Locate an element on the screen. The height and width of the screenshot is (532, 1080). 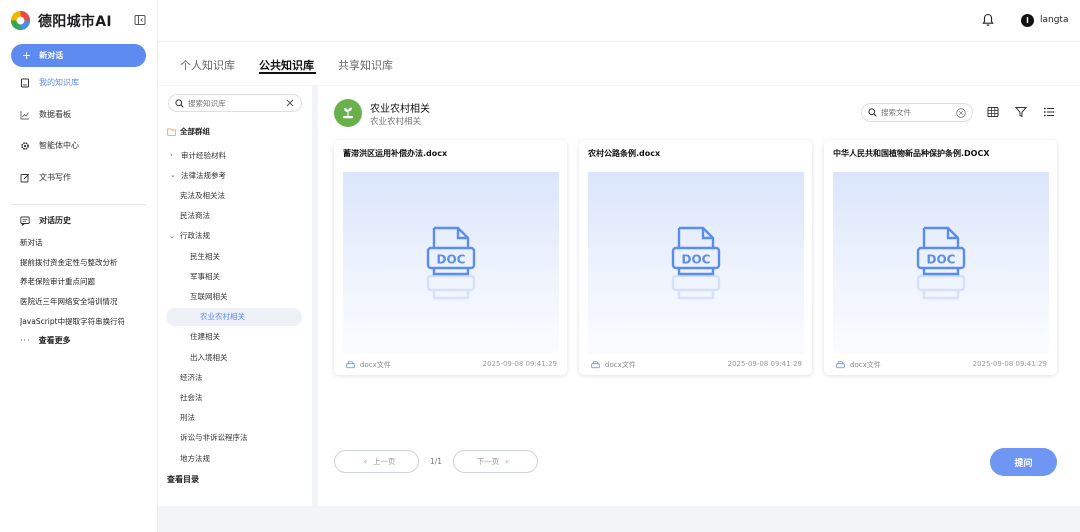
tree-item-label: 审计经验材料 is located at coordinates (203, 155).